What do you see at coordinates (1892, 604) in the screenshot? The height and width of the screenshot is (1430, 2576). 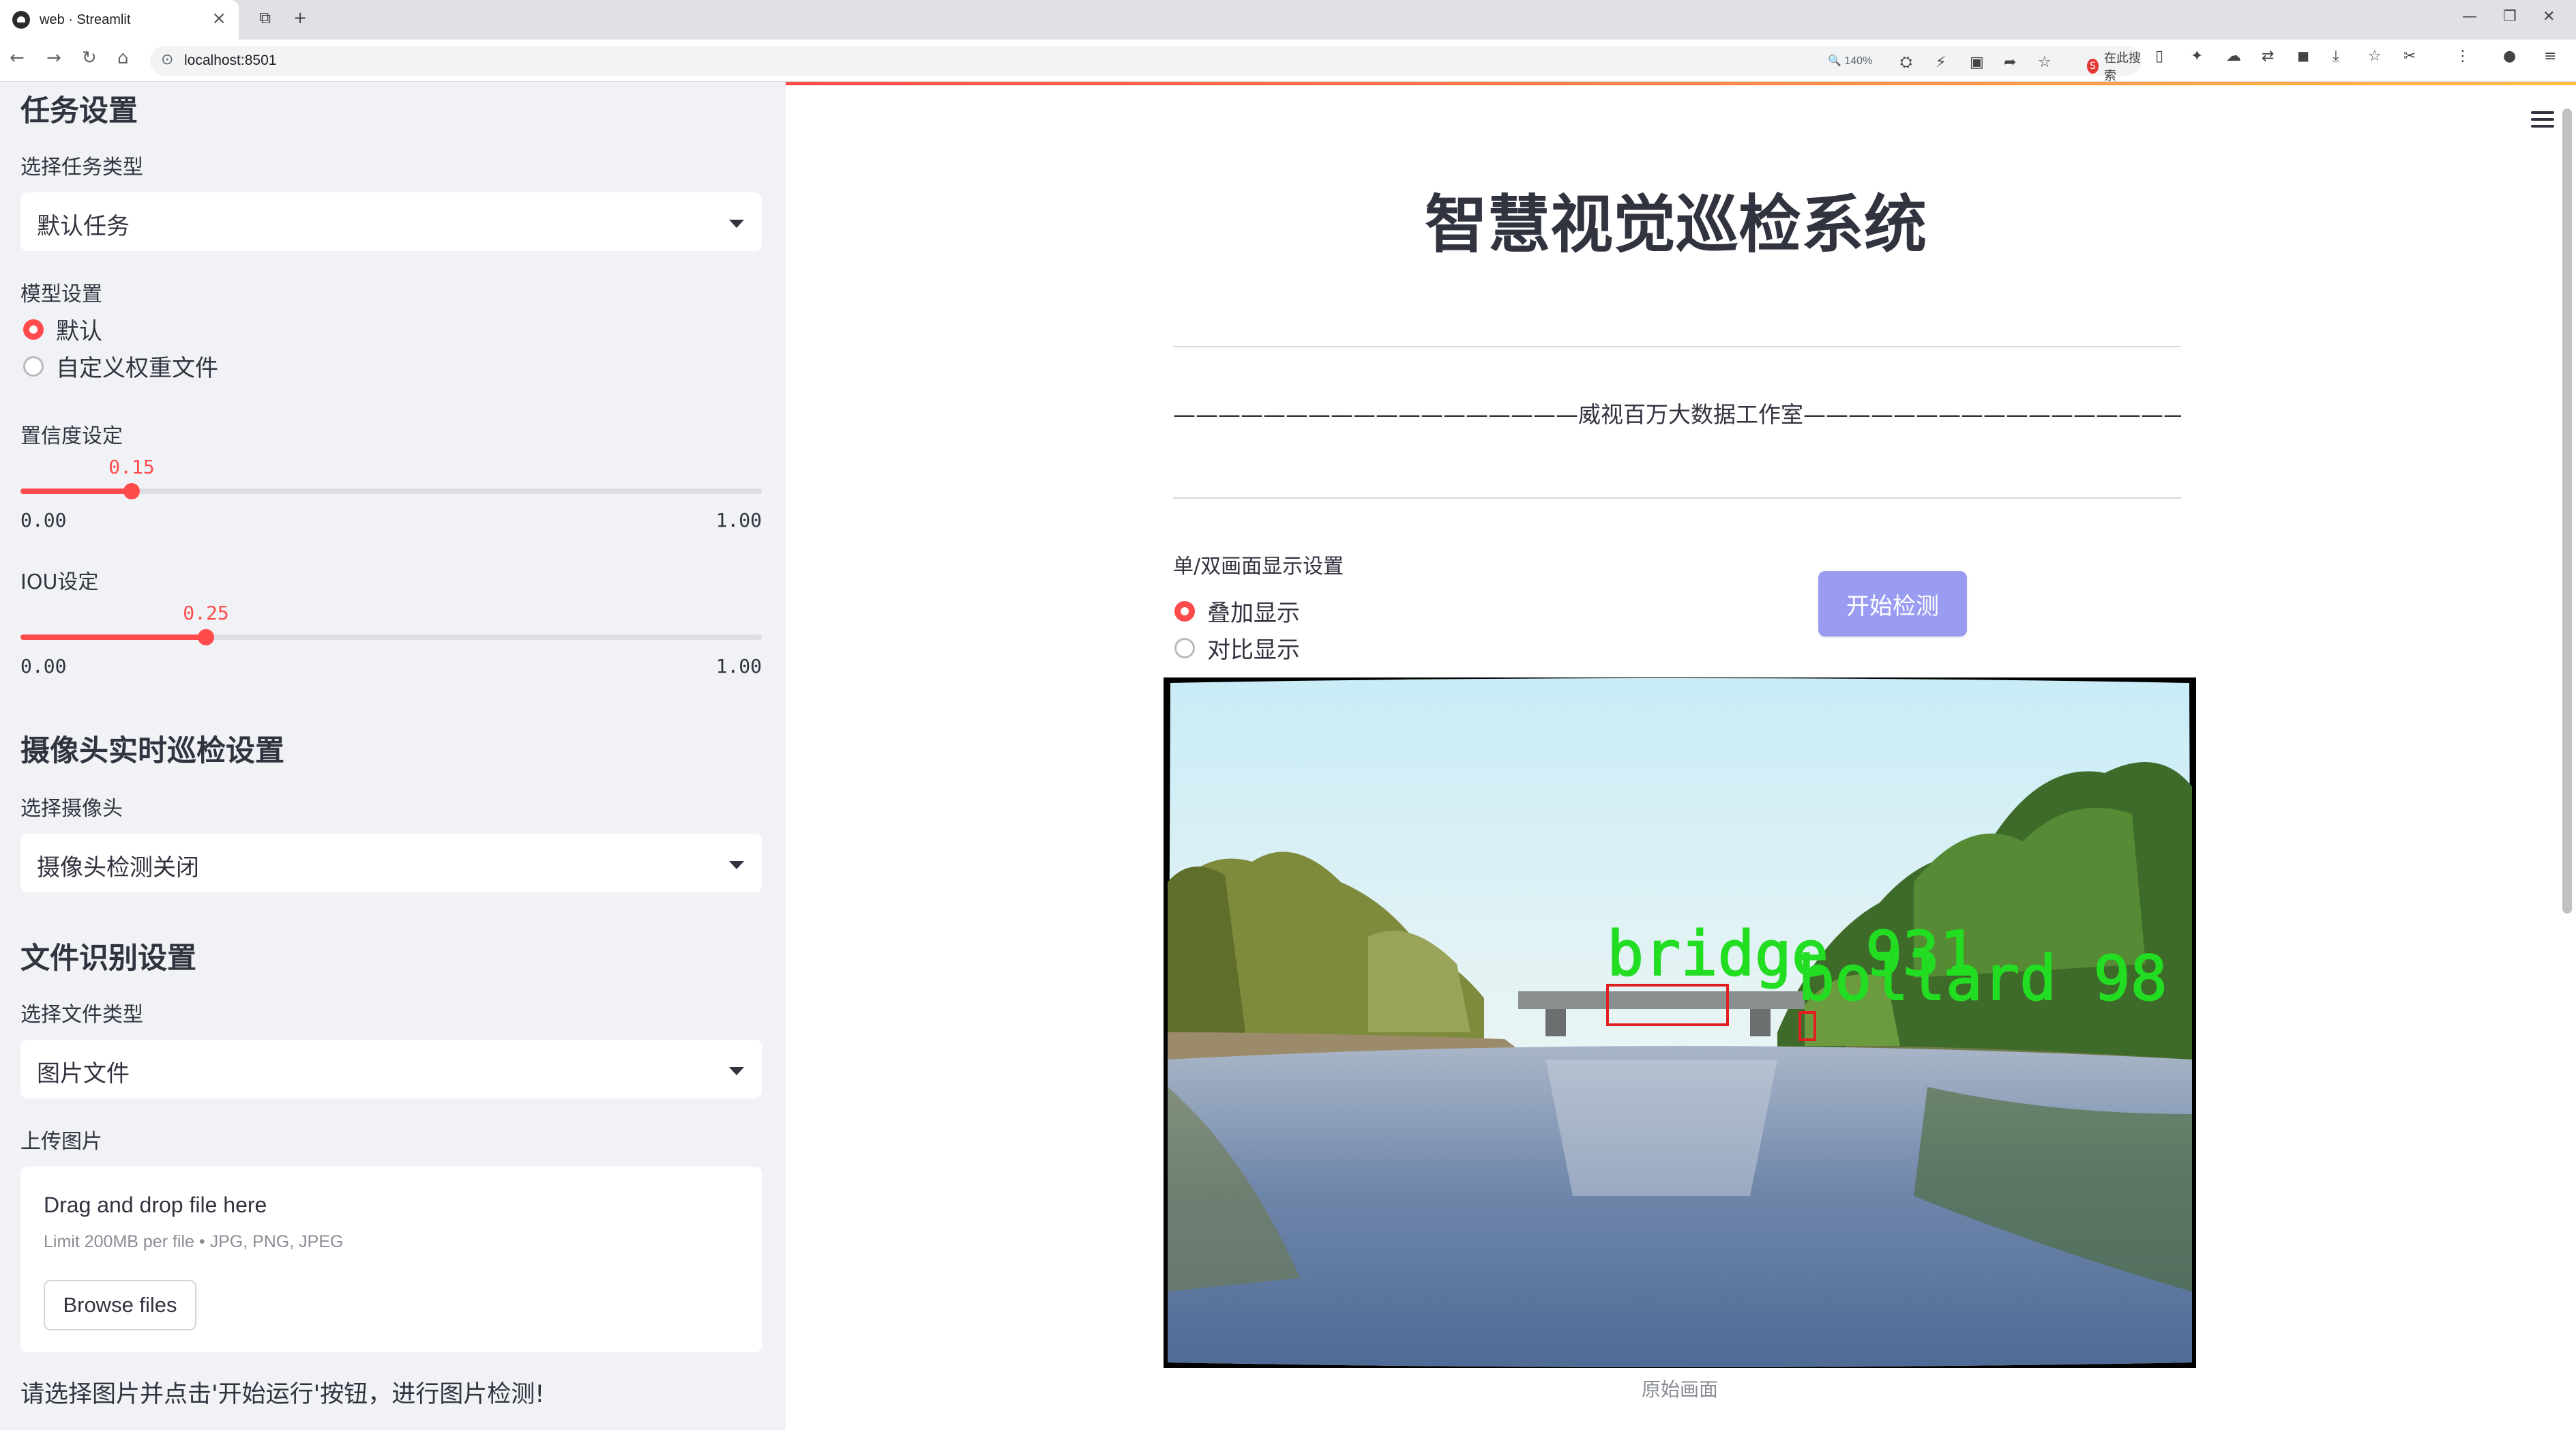 I see `start-detection-button: 开始检测` at bounding box center [1892, 604].